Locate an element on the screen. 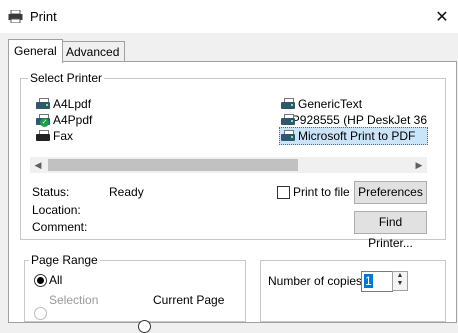 The width and height of the screenshot is (458, 333). print-to-file-checkbox is located at coordinates (283, 192).